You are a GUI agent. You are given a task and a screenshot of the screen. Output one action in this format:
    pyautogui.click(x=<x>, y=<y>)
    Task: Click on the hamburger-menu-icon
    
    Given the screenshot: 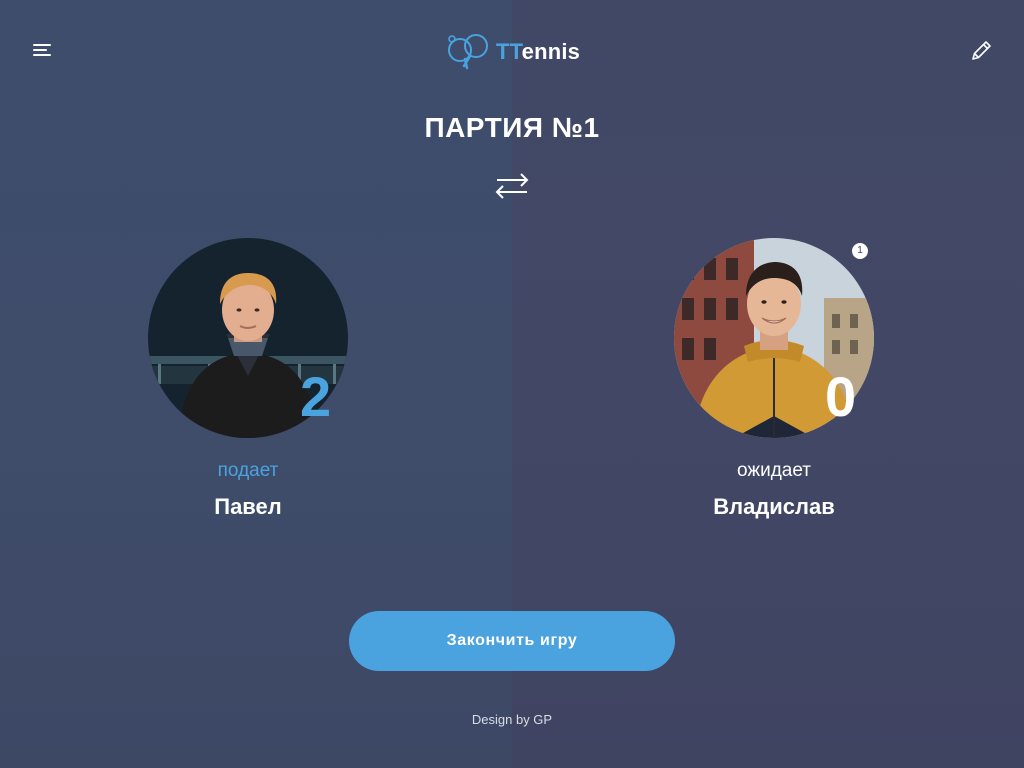 What is the action you would take?
    pyautogui.click(x=42, y=50)
    